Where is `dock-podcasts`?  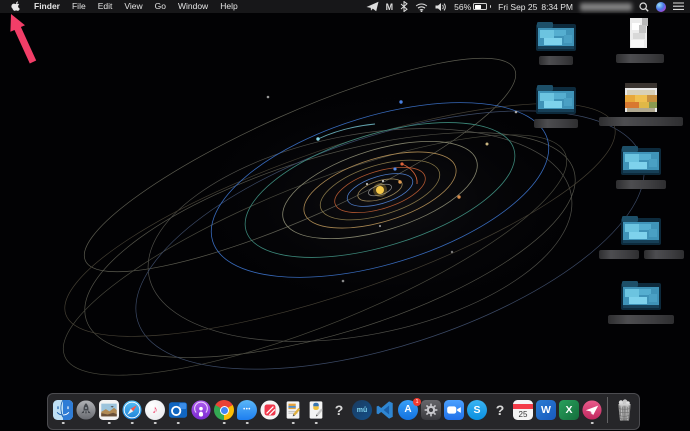
dock-podcasts is located at coordinates (201, 410).